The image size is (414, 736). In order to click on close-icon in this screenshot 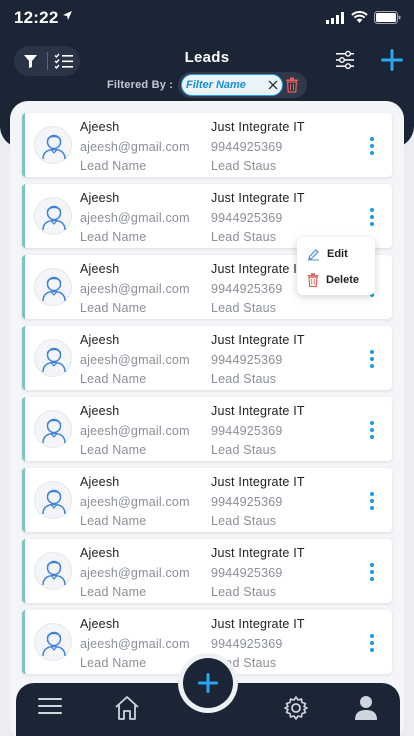, I will do `click(273, 85)`.